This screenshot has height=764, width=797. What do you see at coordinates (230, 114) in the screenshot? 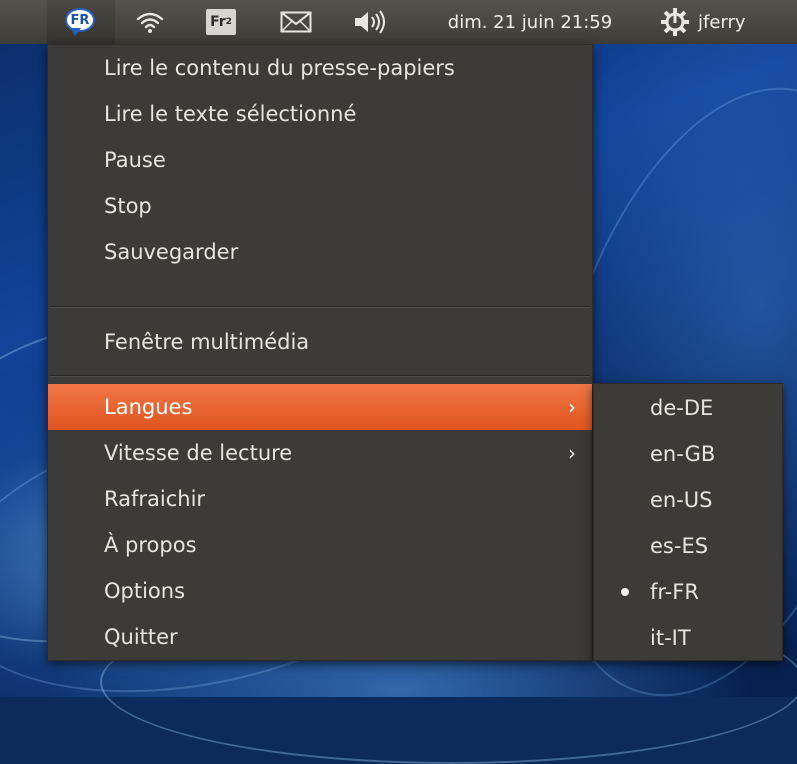
I see `menu-item-label: Lire le texte sélectionné` at bounding box center [230, 114].